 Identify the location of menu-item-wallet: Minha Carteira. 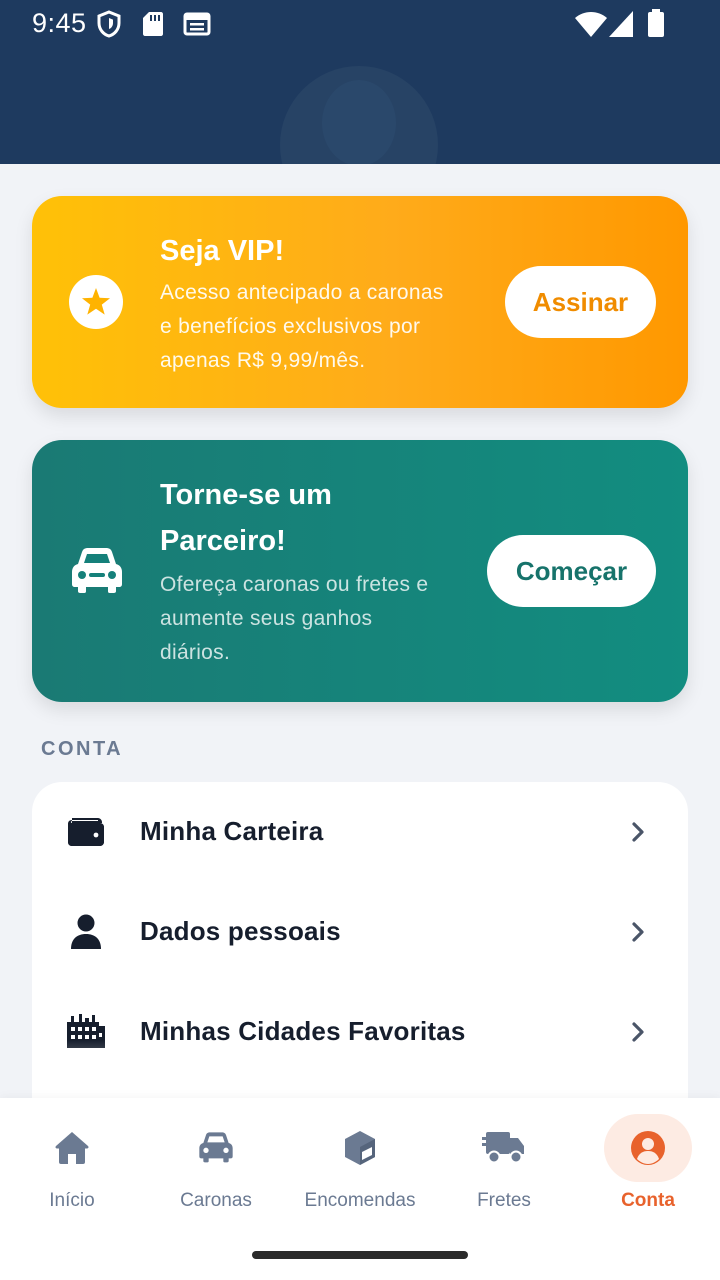
(360, 832).